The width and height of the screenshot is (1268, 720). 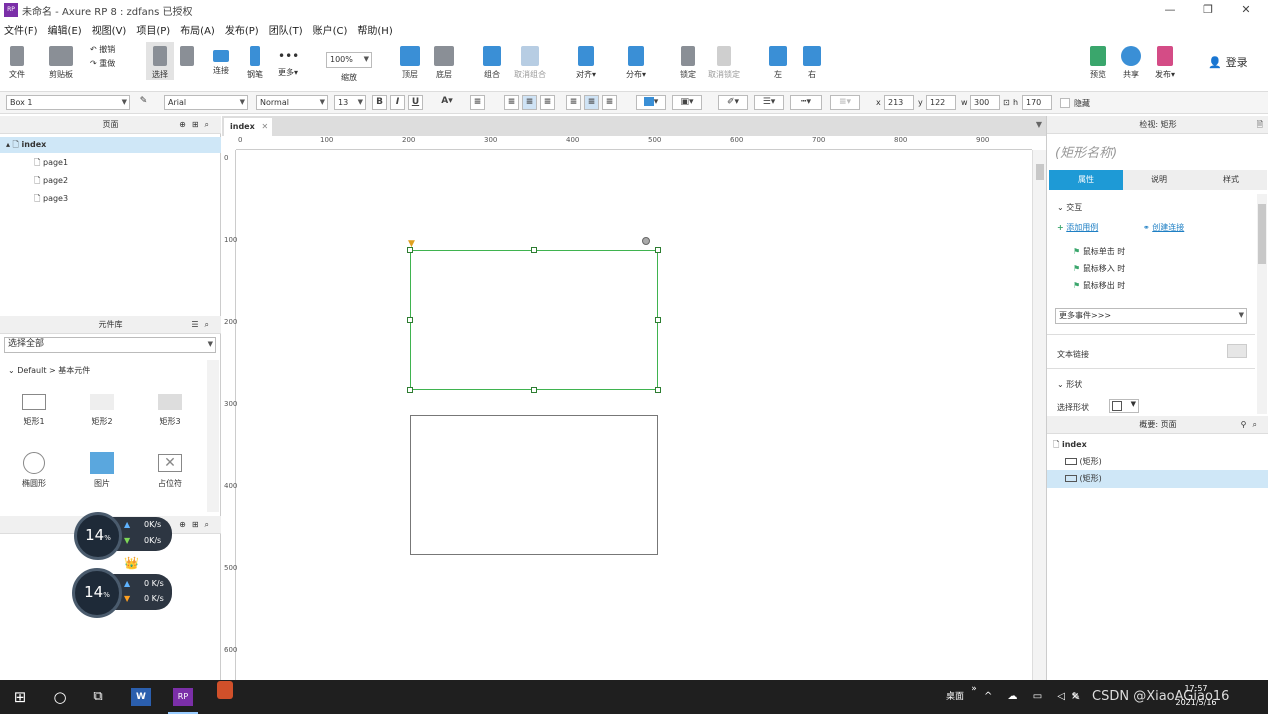 What do you see at coordinates (688, 61) in the screenshot?
I see `lock-button: 锁定` at bounding box center [688, 61].